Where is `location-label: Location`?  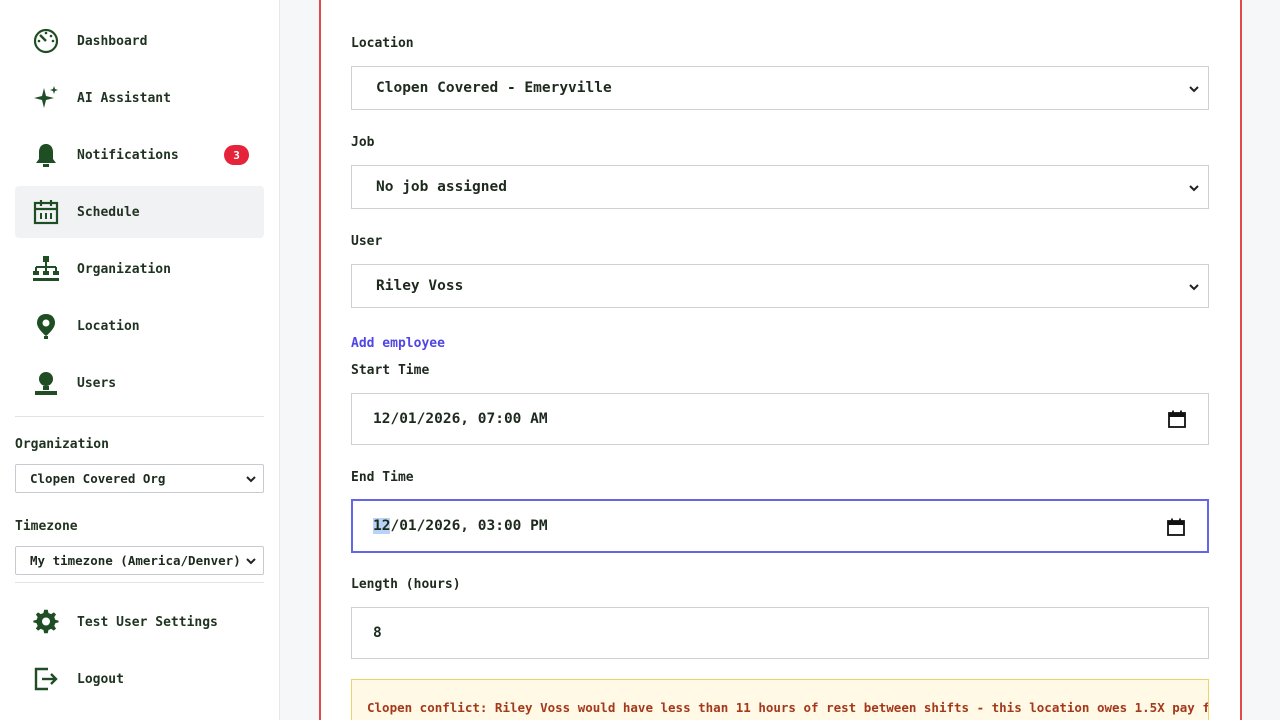 location-label: Location is located at coordinates (382, 43).